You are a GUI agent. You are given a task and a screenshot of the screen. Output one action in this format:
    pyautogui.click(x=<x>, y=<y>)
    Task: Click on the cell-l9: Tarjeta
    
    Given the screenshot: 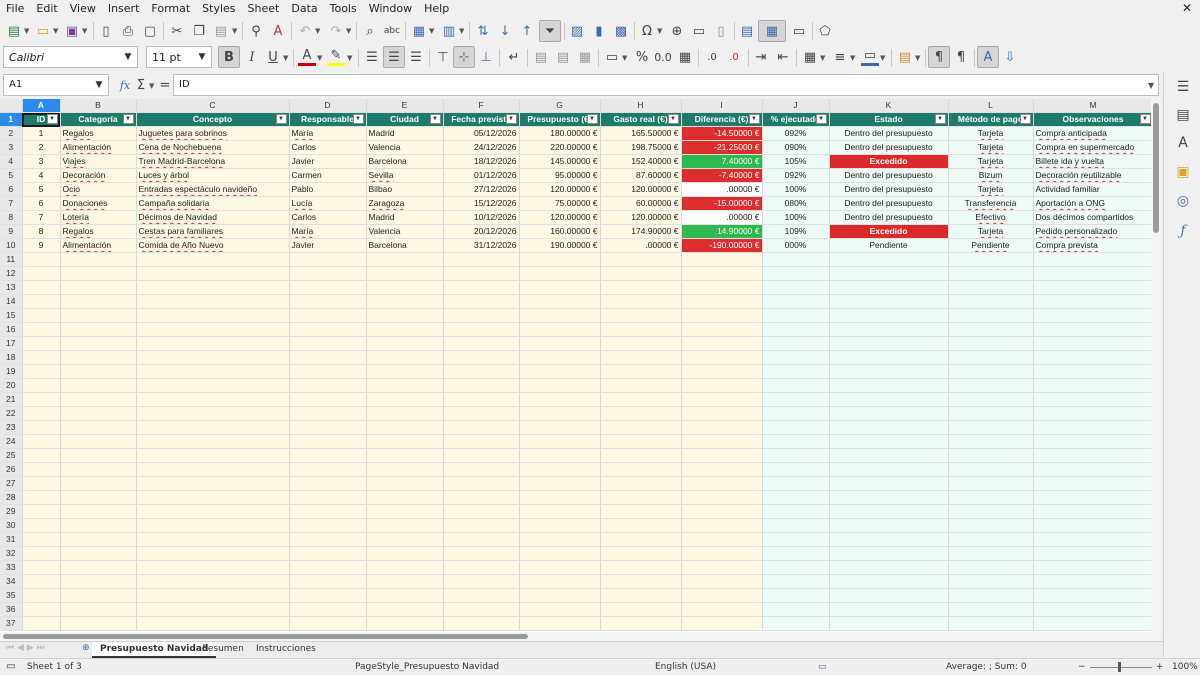 What is the action you would take?
    pyautogui.click(x=991, y=232)
    